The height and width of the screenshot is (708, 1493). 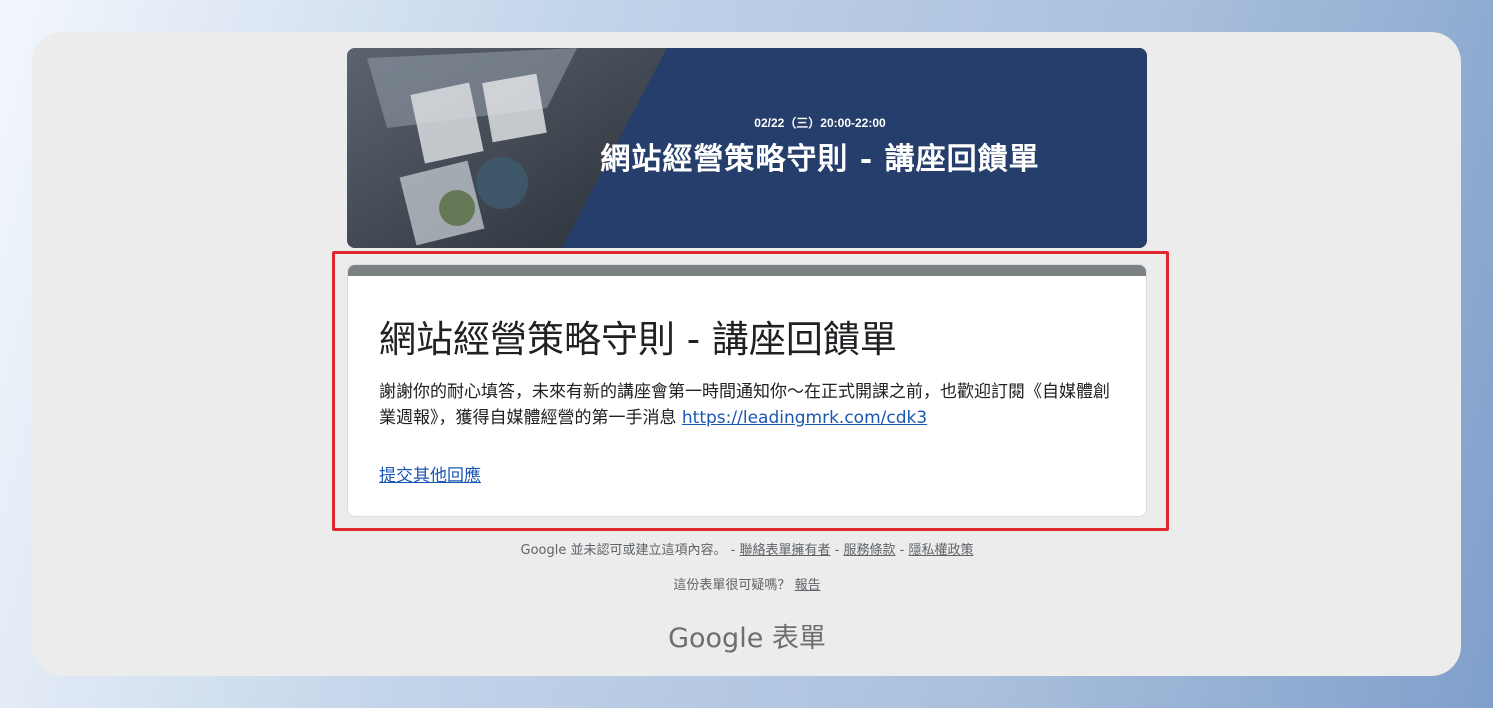 I want to click on google-forms-logo: Google 表單, so click(x=747, y=635).